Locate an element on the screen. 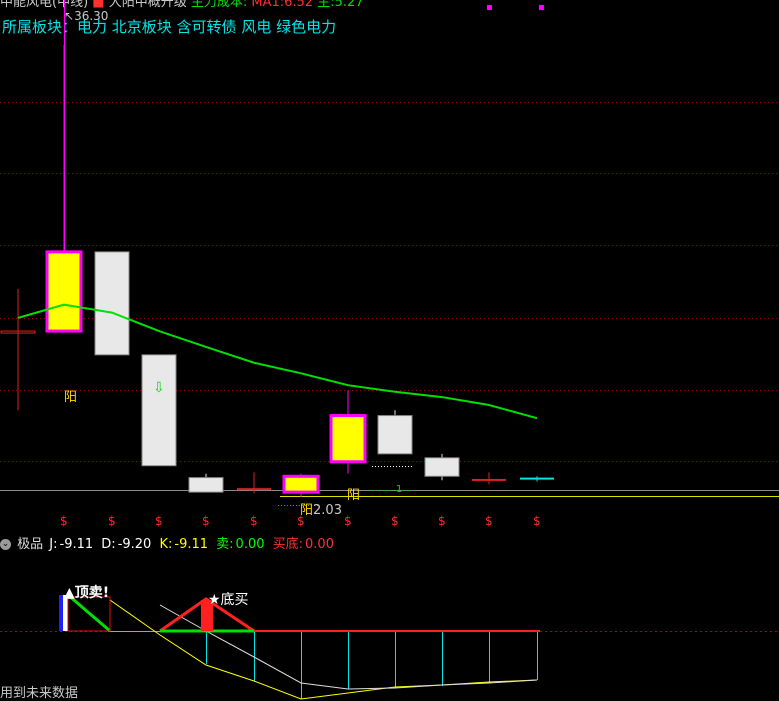 This screenshot has height=701, width=779. small-tick-mark: 1 is located at coordinates (399, 489).